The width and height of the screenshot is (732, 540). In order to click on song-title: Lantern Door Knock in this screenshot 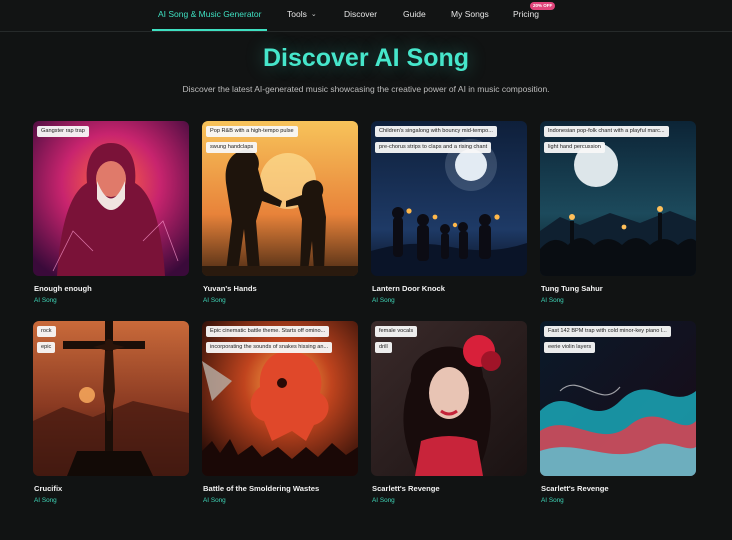, I will do `click(408, 288)`.